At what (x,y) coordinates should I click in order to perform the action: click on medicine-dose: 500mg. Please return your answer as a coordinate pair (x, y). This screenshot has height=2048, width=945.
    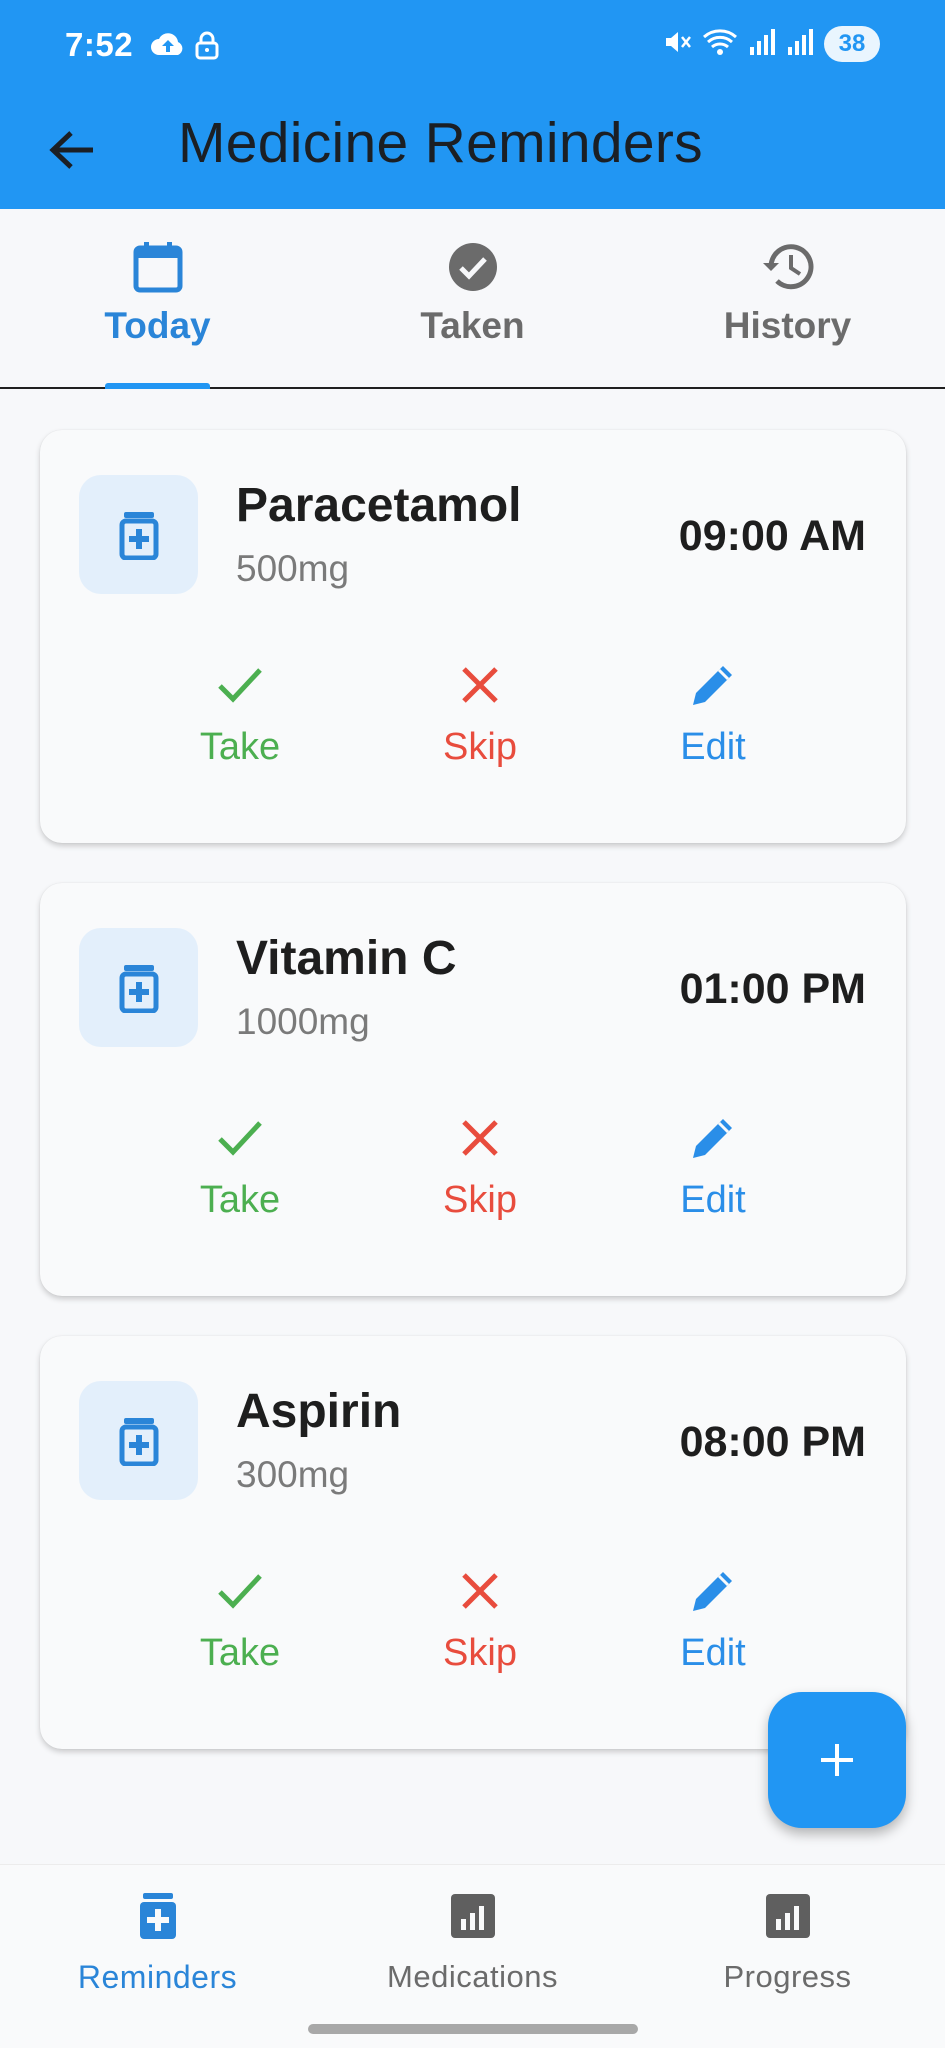
    Looking at the image, I should click on (293, 568).